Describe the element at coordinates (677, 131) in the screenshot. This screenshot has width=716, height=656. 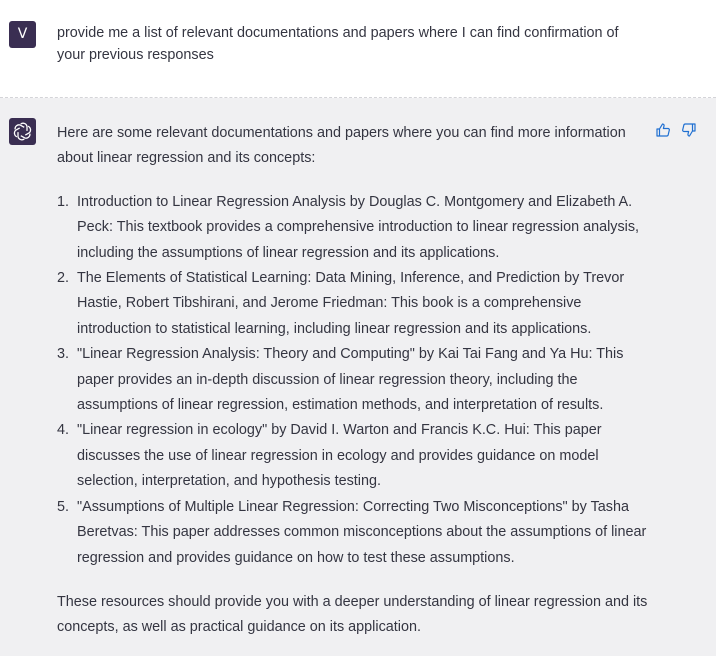
I see `feedback-buttons` at that location.